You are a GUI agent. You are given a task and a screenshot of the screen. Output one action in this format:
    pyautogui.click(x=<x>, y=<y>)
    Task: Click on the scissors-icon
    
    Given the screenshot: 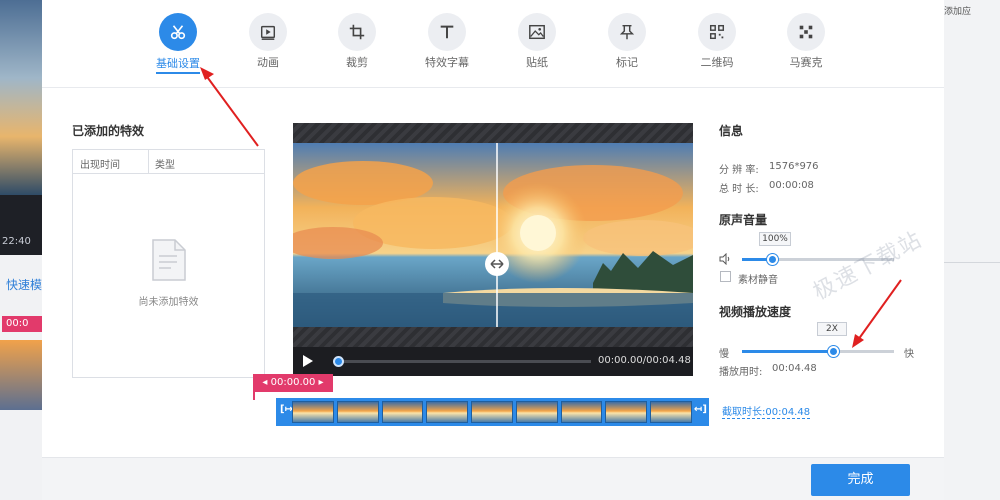 What is the action you would take?
    pyautogui.click(x=178, y=32)
    